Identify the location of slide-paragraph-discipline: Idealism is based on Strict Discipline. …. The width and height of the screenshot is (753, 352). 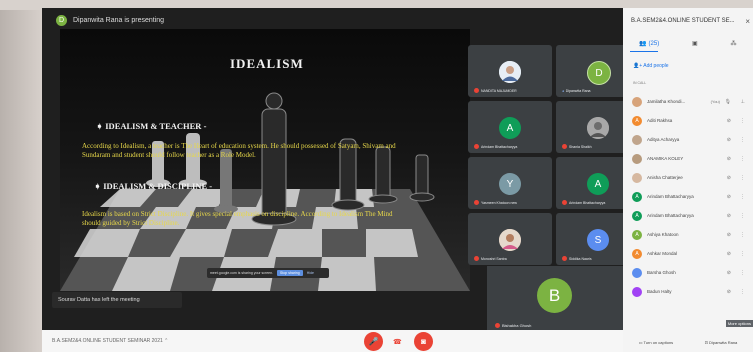
(237, 218).